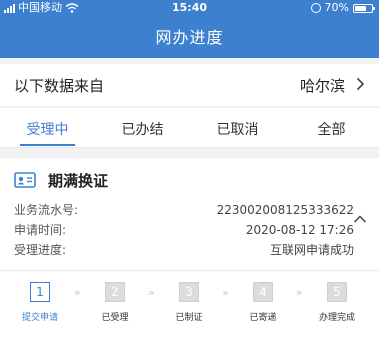 Image resolution: width=379 pixels, height=355 pixels. I want to click on step-label: 已制证, so click(189, 318).